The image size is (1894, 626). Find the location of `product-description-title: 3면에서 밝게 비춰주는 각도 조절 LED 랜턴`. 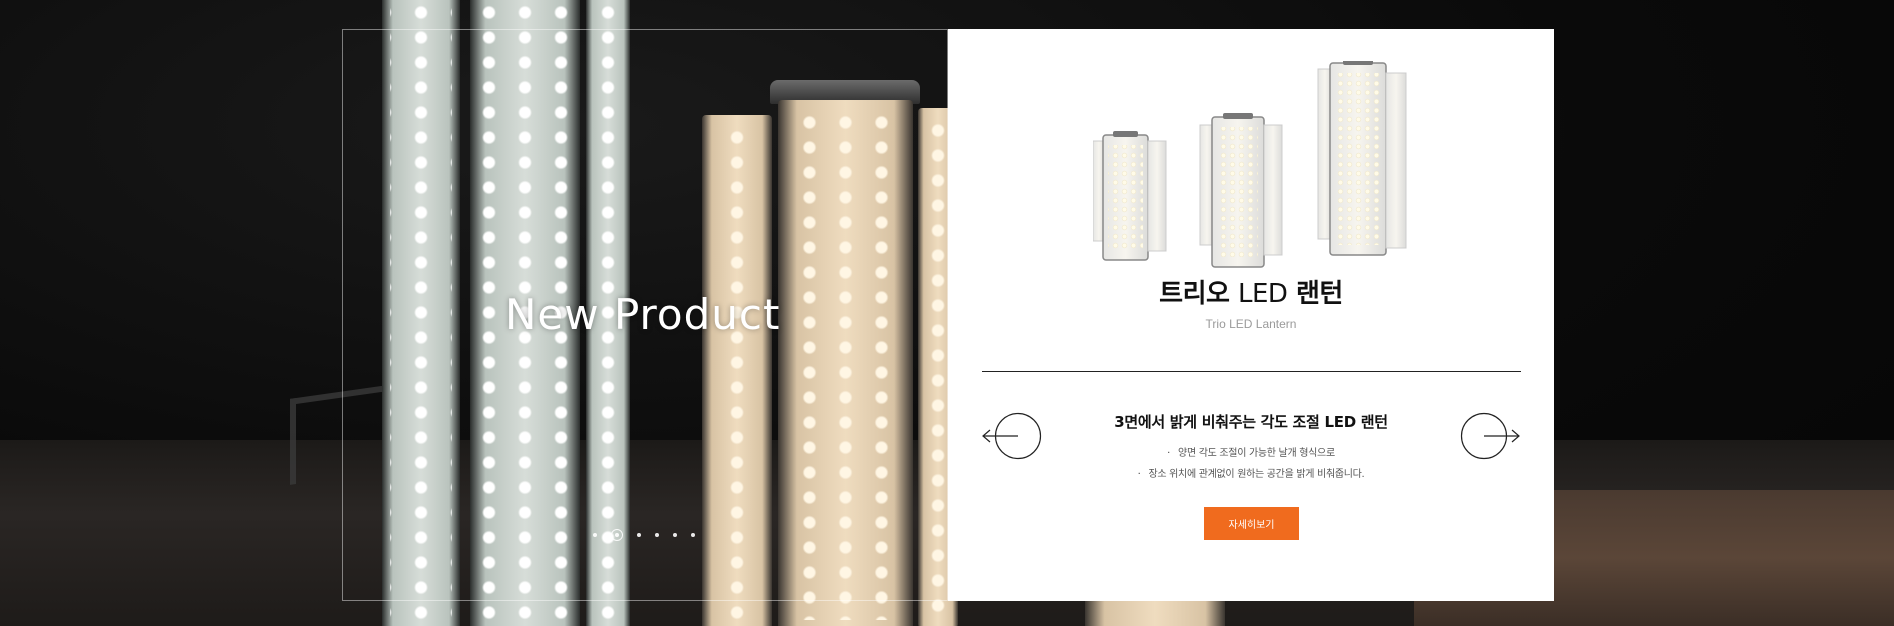

product-description-title: 3면에서 밝게 비춰주는 각도 조절 LED 랜턴 is located at coordinates (1251, 422).